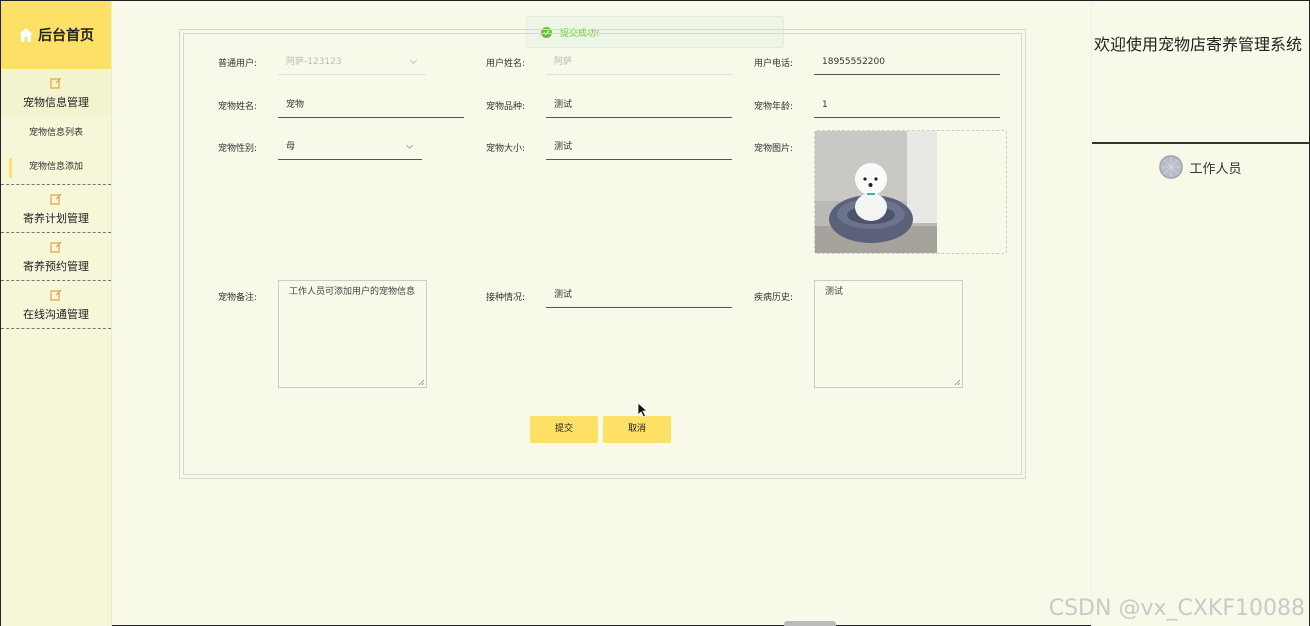 The image size is (1310, 626). What do you see at coordinates (637, 429) in the screenshot?
I see `cancel-button: 取消` at bounding box center [637, 429].